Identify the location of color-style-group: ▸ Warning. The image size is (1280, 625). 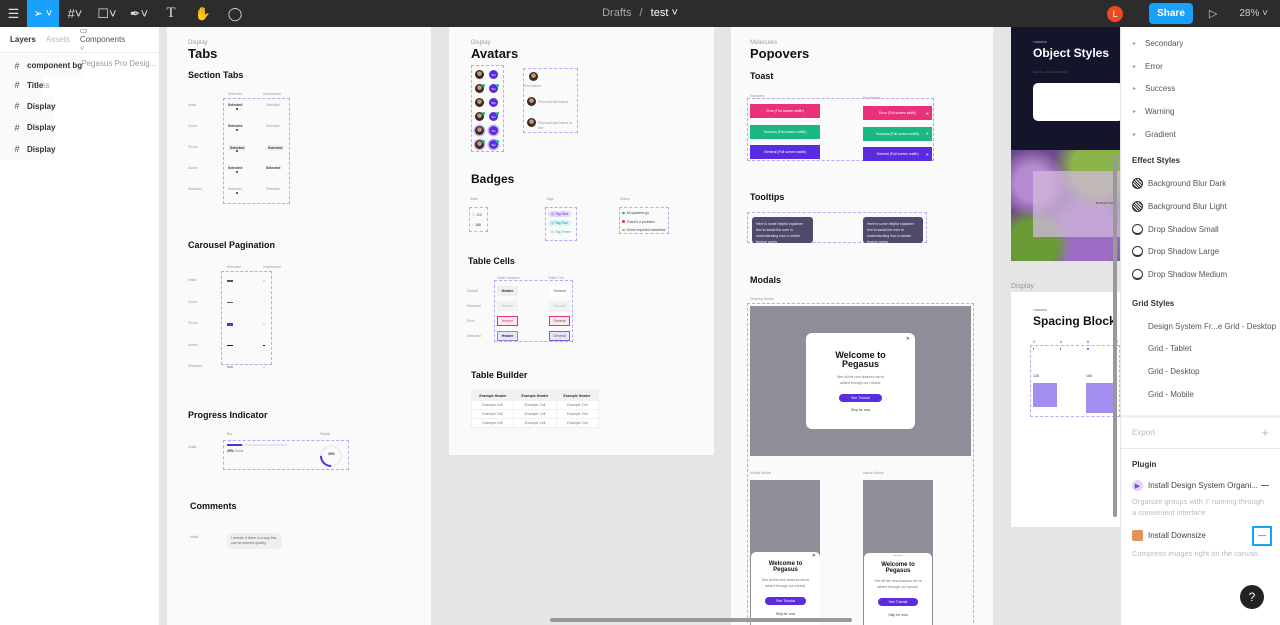
(1200, 111).